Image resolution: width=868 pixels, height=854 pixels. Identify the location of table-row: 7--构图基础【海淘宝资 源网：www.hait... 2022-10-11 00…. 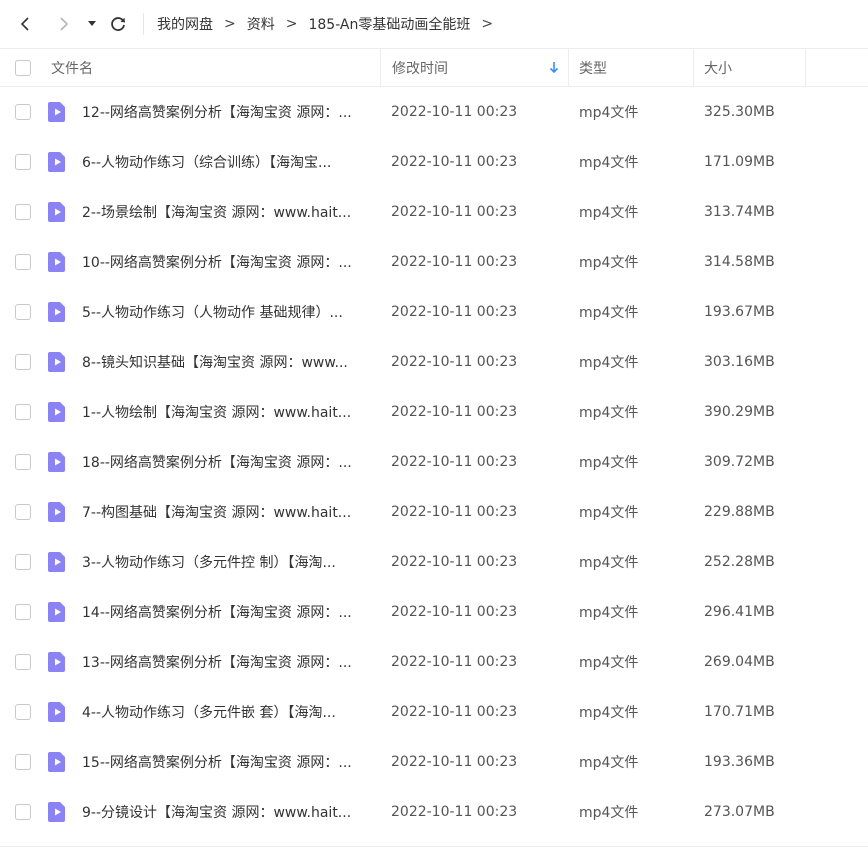
(434, 512).